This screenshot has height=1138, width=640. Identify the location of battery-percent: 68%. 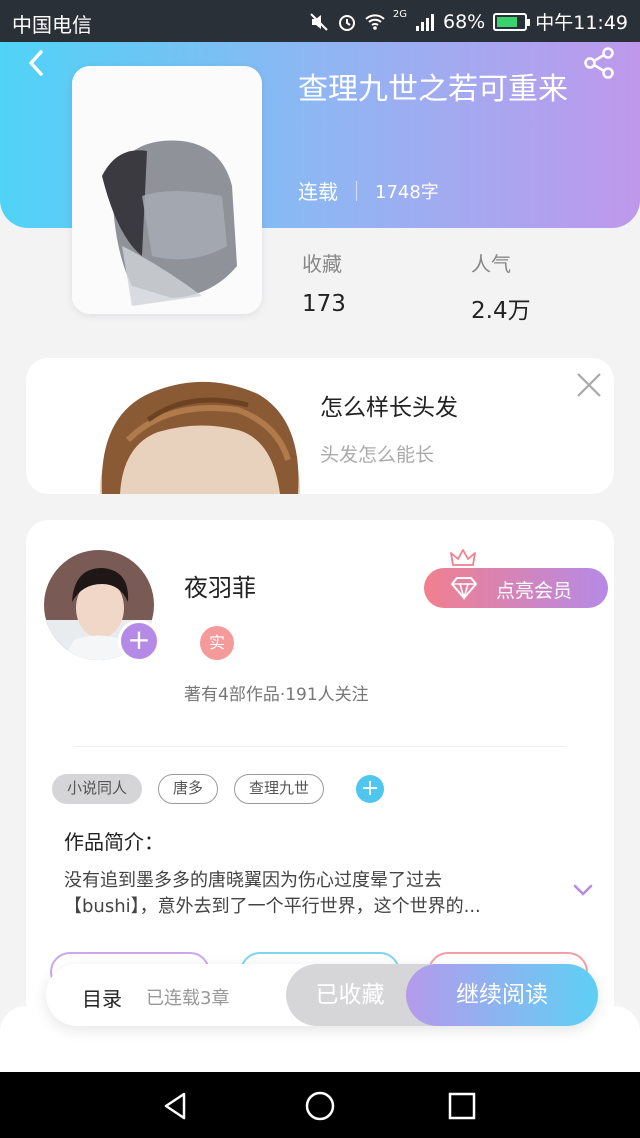
(464, 21).